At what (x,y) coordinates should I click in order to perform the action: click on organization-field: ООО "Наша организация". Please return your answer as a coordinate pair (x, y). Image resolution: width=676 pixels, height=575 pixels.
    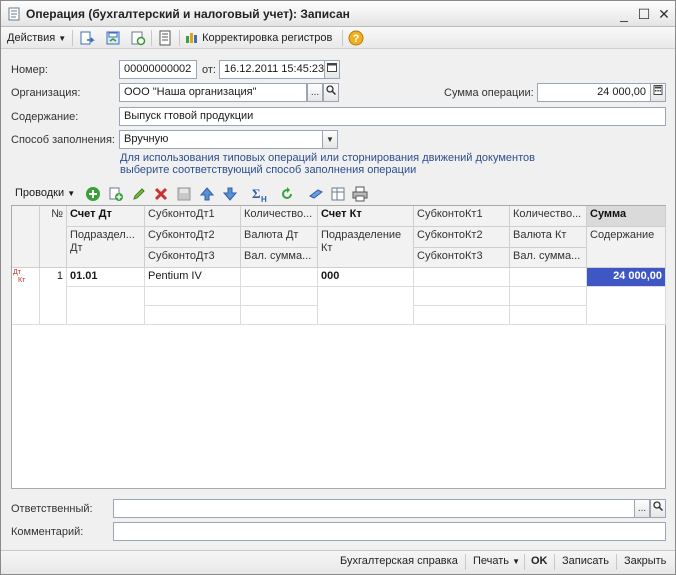
    Looking at the image, I should click on (213, 92).